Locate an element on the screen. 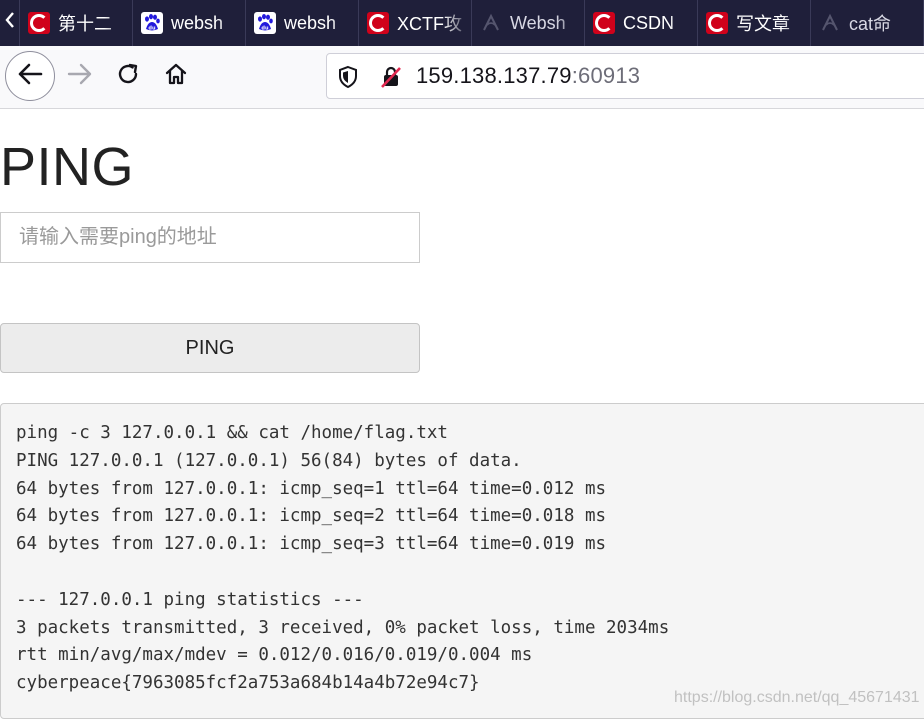 The height and width of the screenshot is (719, 924). output-line: --- 127.0.0.1 ping statistics --- is located at coordinates (190, 599).